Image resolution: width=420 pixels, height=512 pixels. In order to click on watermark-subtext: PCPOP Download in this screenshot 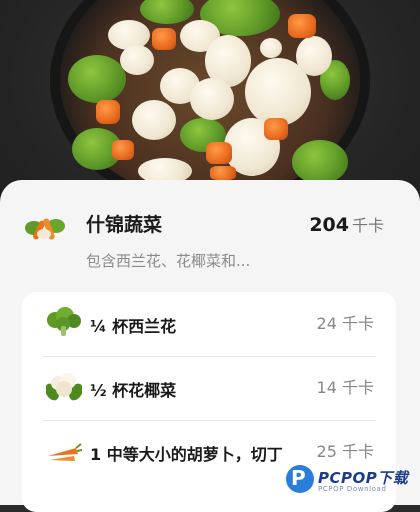, I will do `click(352, 489)`.